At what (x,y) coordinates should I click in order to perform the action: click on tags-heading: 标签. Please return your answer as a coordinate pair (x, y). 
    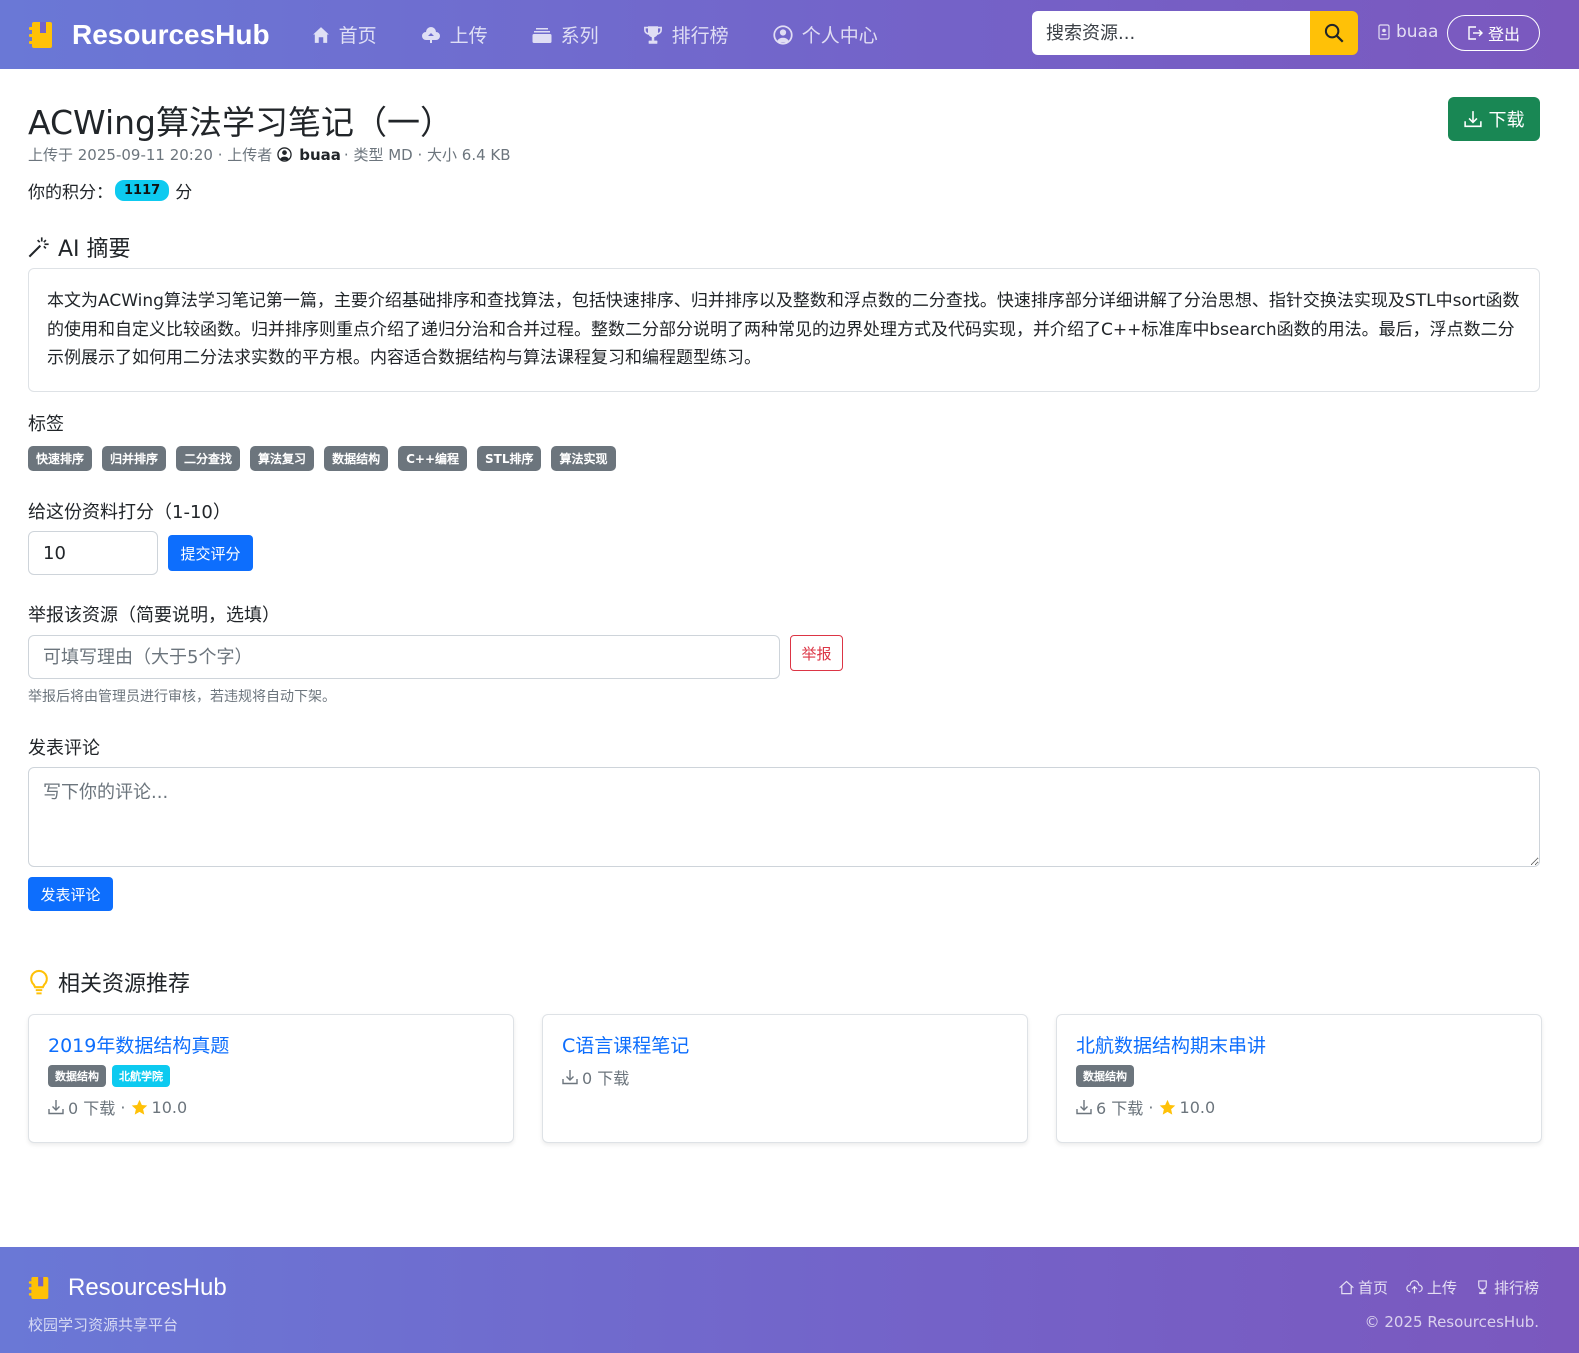
    Looking at the image, I should click on (46, 424).